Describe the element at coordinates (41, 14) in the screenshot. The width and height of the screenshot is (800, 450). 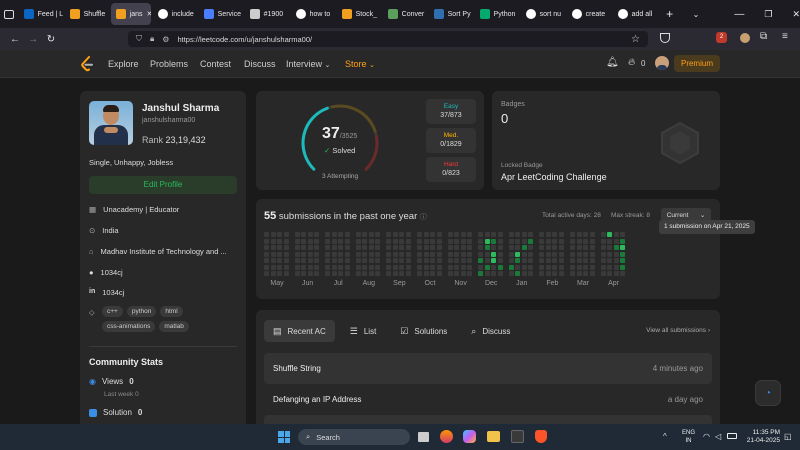
I see `browser-tab: Feed | L` at that location.